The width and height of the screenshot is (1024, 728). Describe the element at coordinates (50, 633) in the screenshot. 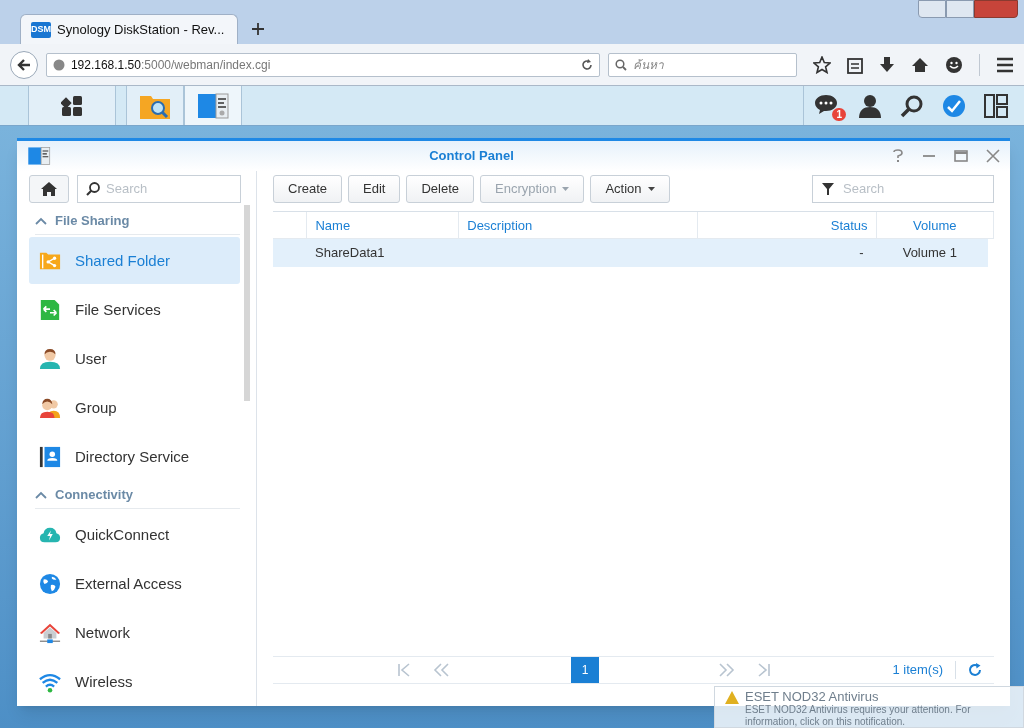

I see `house-network-icon` at that location.